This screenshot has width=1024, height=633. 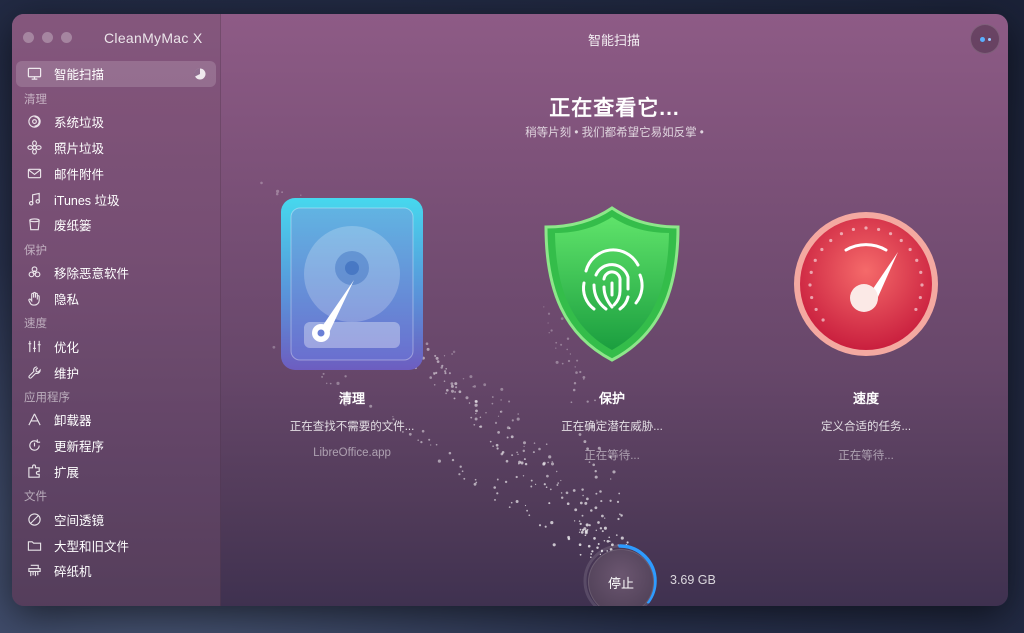 I want to click on sidebar-item-space-lens: 空间透镜, so click(x=116, y=519).